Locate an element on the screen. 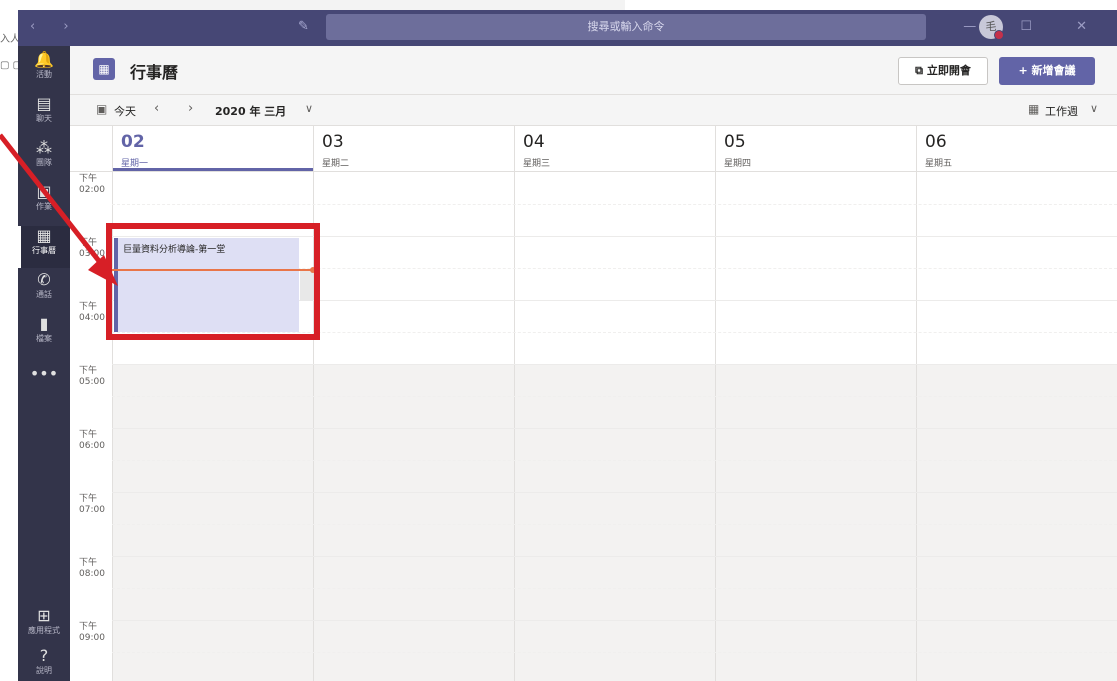 This screenshot has width=1117, height=681. assignments-icon: ▣ is located at coordinates (44, 191).